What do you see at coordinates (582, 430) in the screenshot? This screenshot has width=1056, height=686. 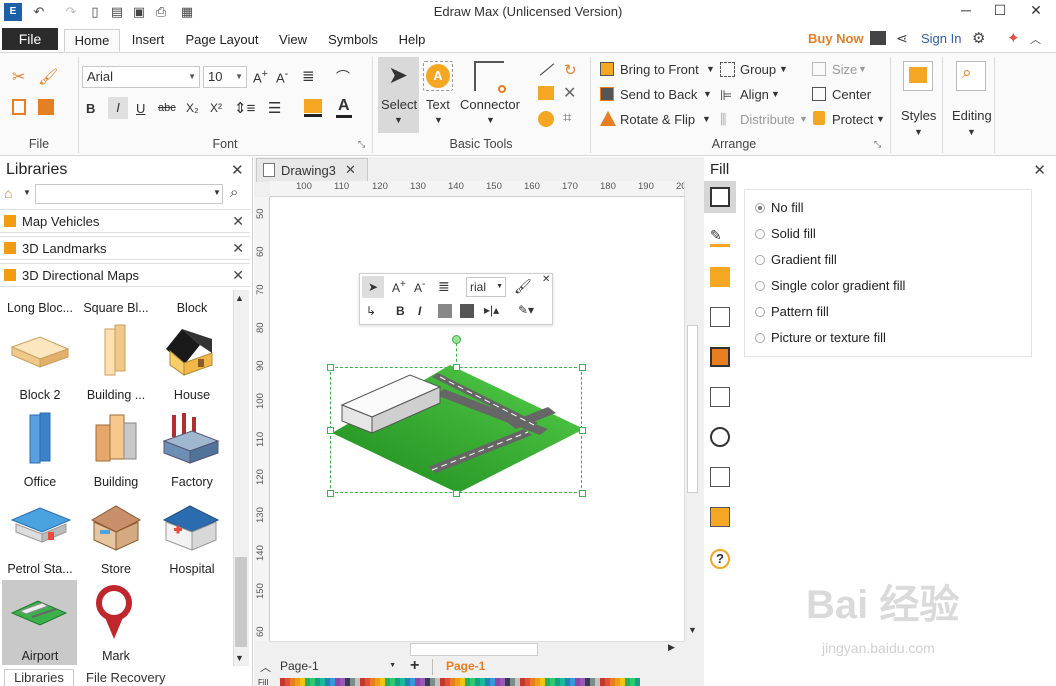 I see `resize-handle-e` at bounding box center [582, 430].